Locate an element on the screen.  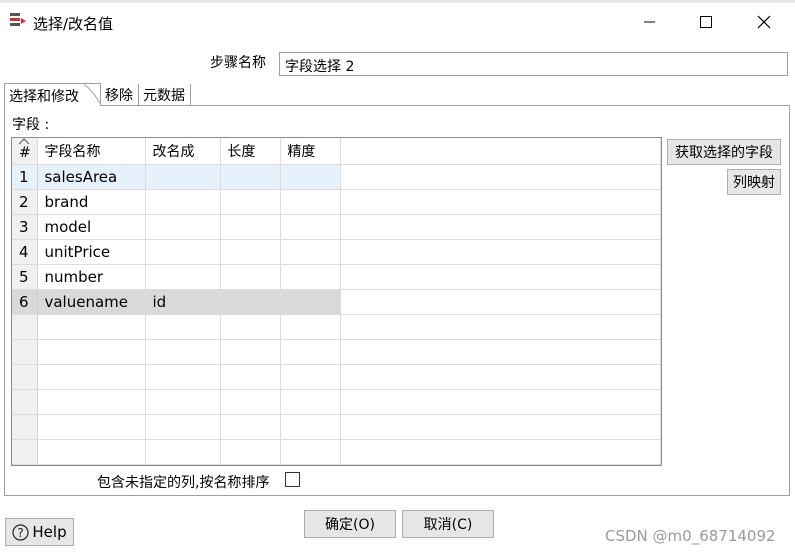
field-name-cell: valuename is located at coordinates (92, 302).